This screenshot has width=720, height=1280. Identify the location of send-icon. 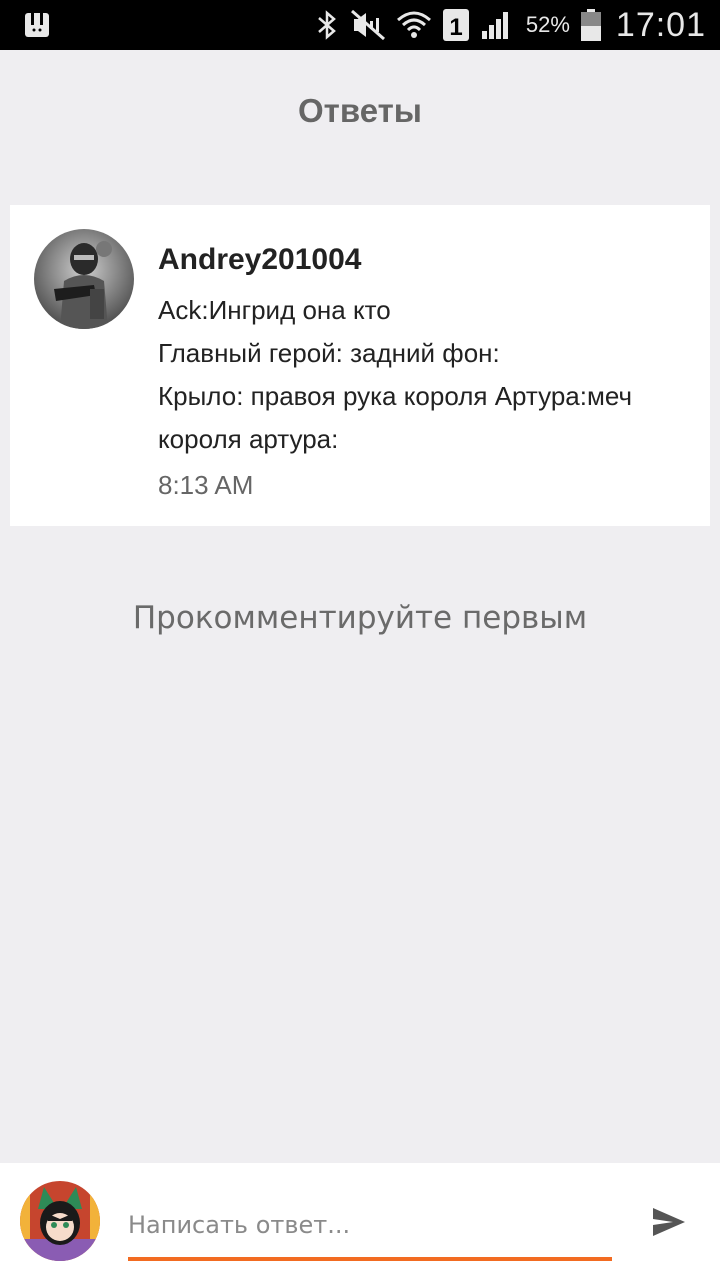
(669, 1222).